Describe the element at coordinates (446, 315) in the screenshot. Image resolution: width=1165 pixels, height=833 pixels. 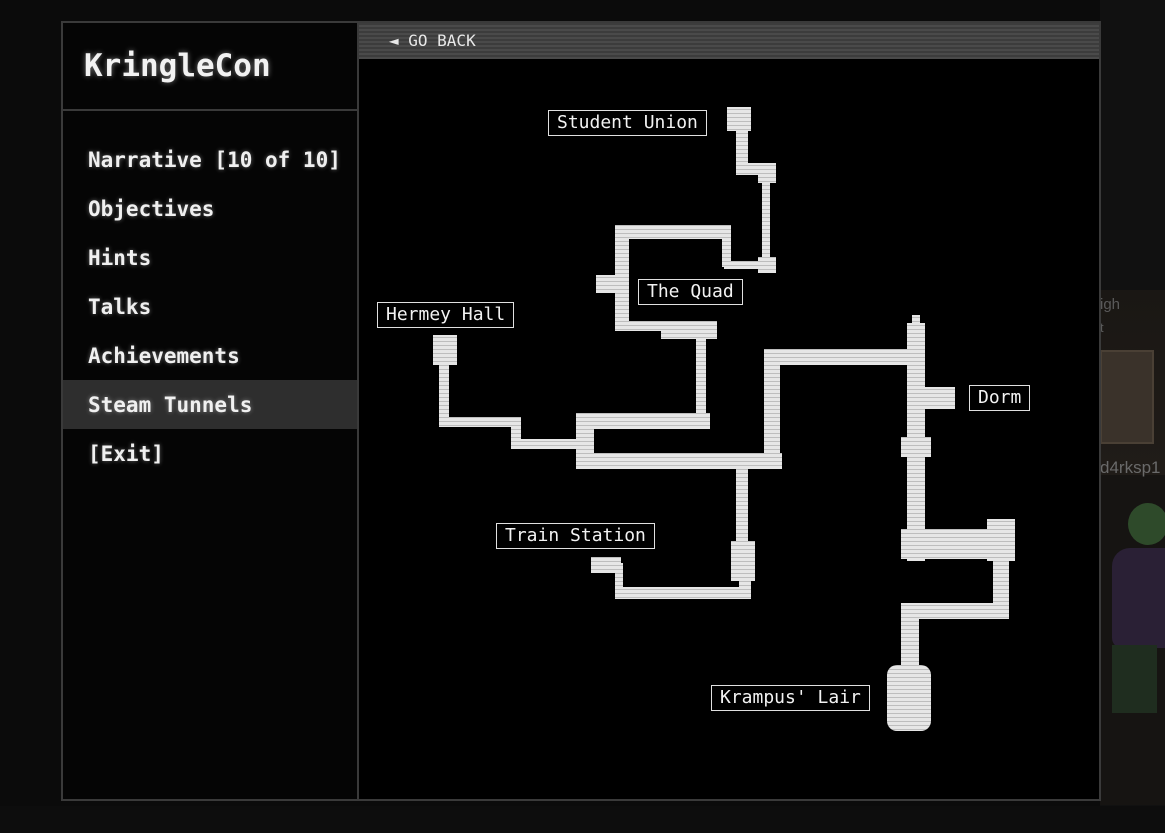
I see `location-hermey-hall: Hermey Hall` at that location.